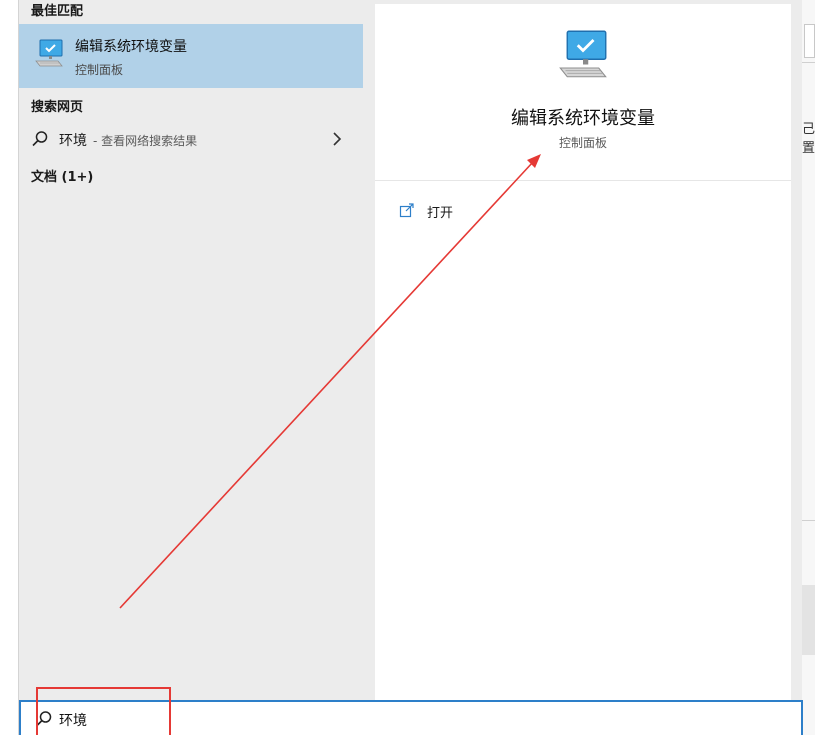  What do you see at coordinates (73, 141) in the screenshot?
I see `web-search-query: 环境` at bounding box center [73, 141].